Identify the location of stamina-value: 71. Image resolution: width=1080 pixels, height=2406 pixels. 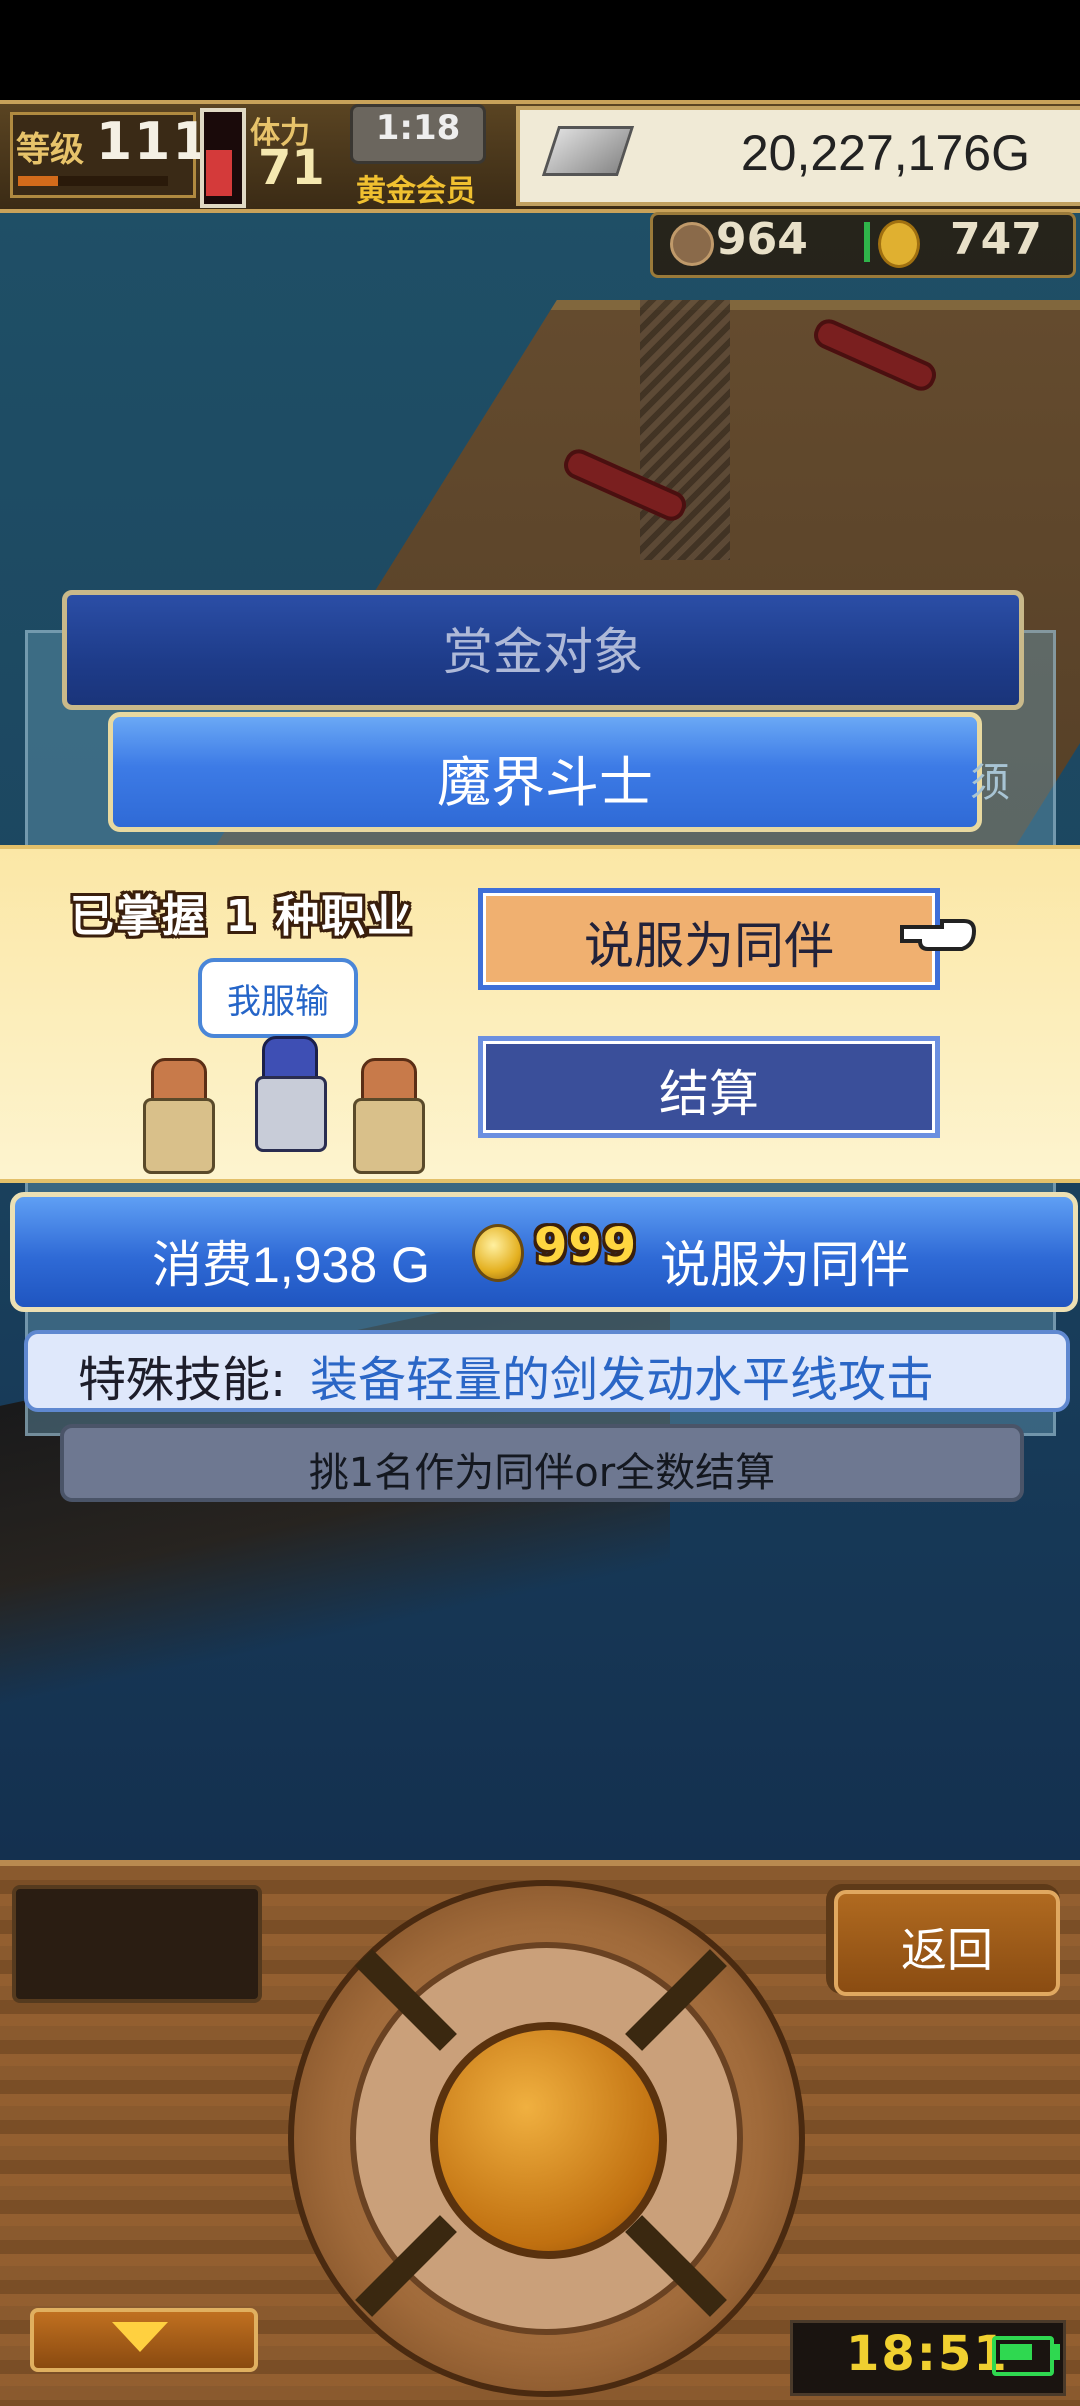
(291, 168).